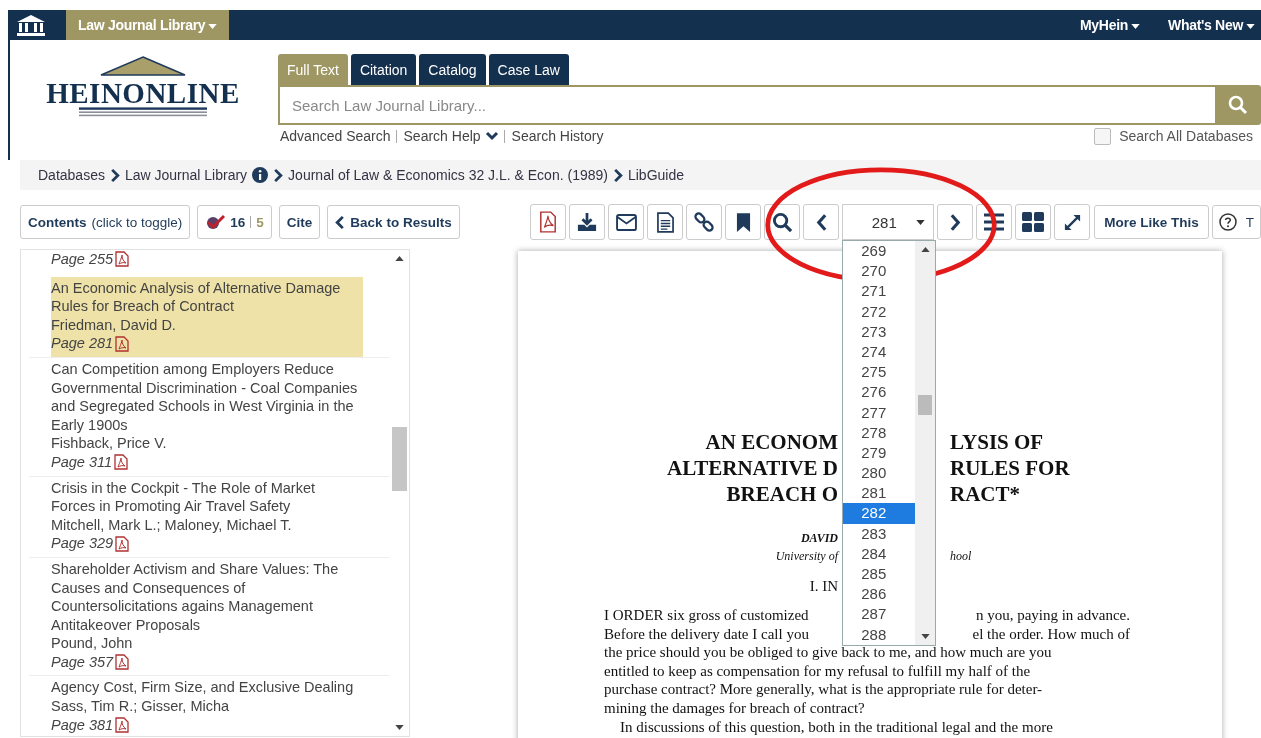 This screenshot has width=1261, height=738. Describe the element at coordinates (393, 222) in the screenshot. I see `back-to-results-button: Back to Results` at that location.